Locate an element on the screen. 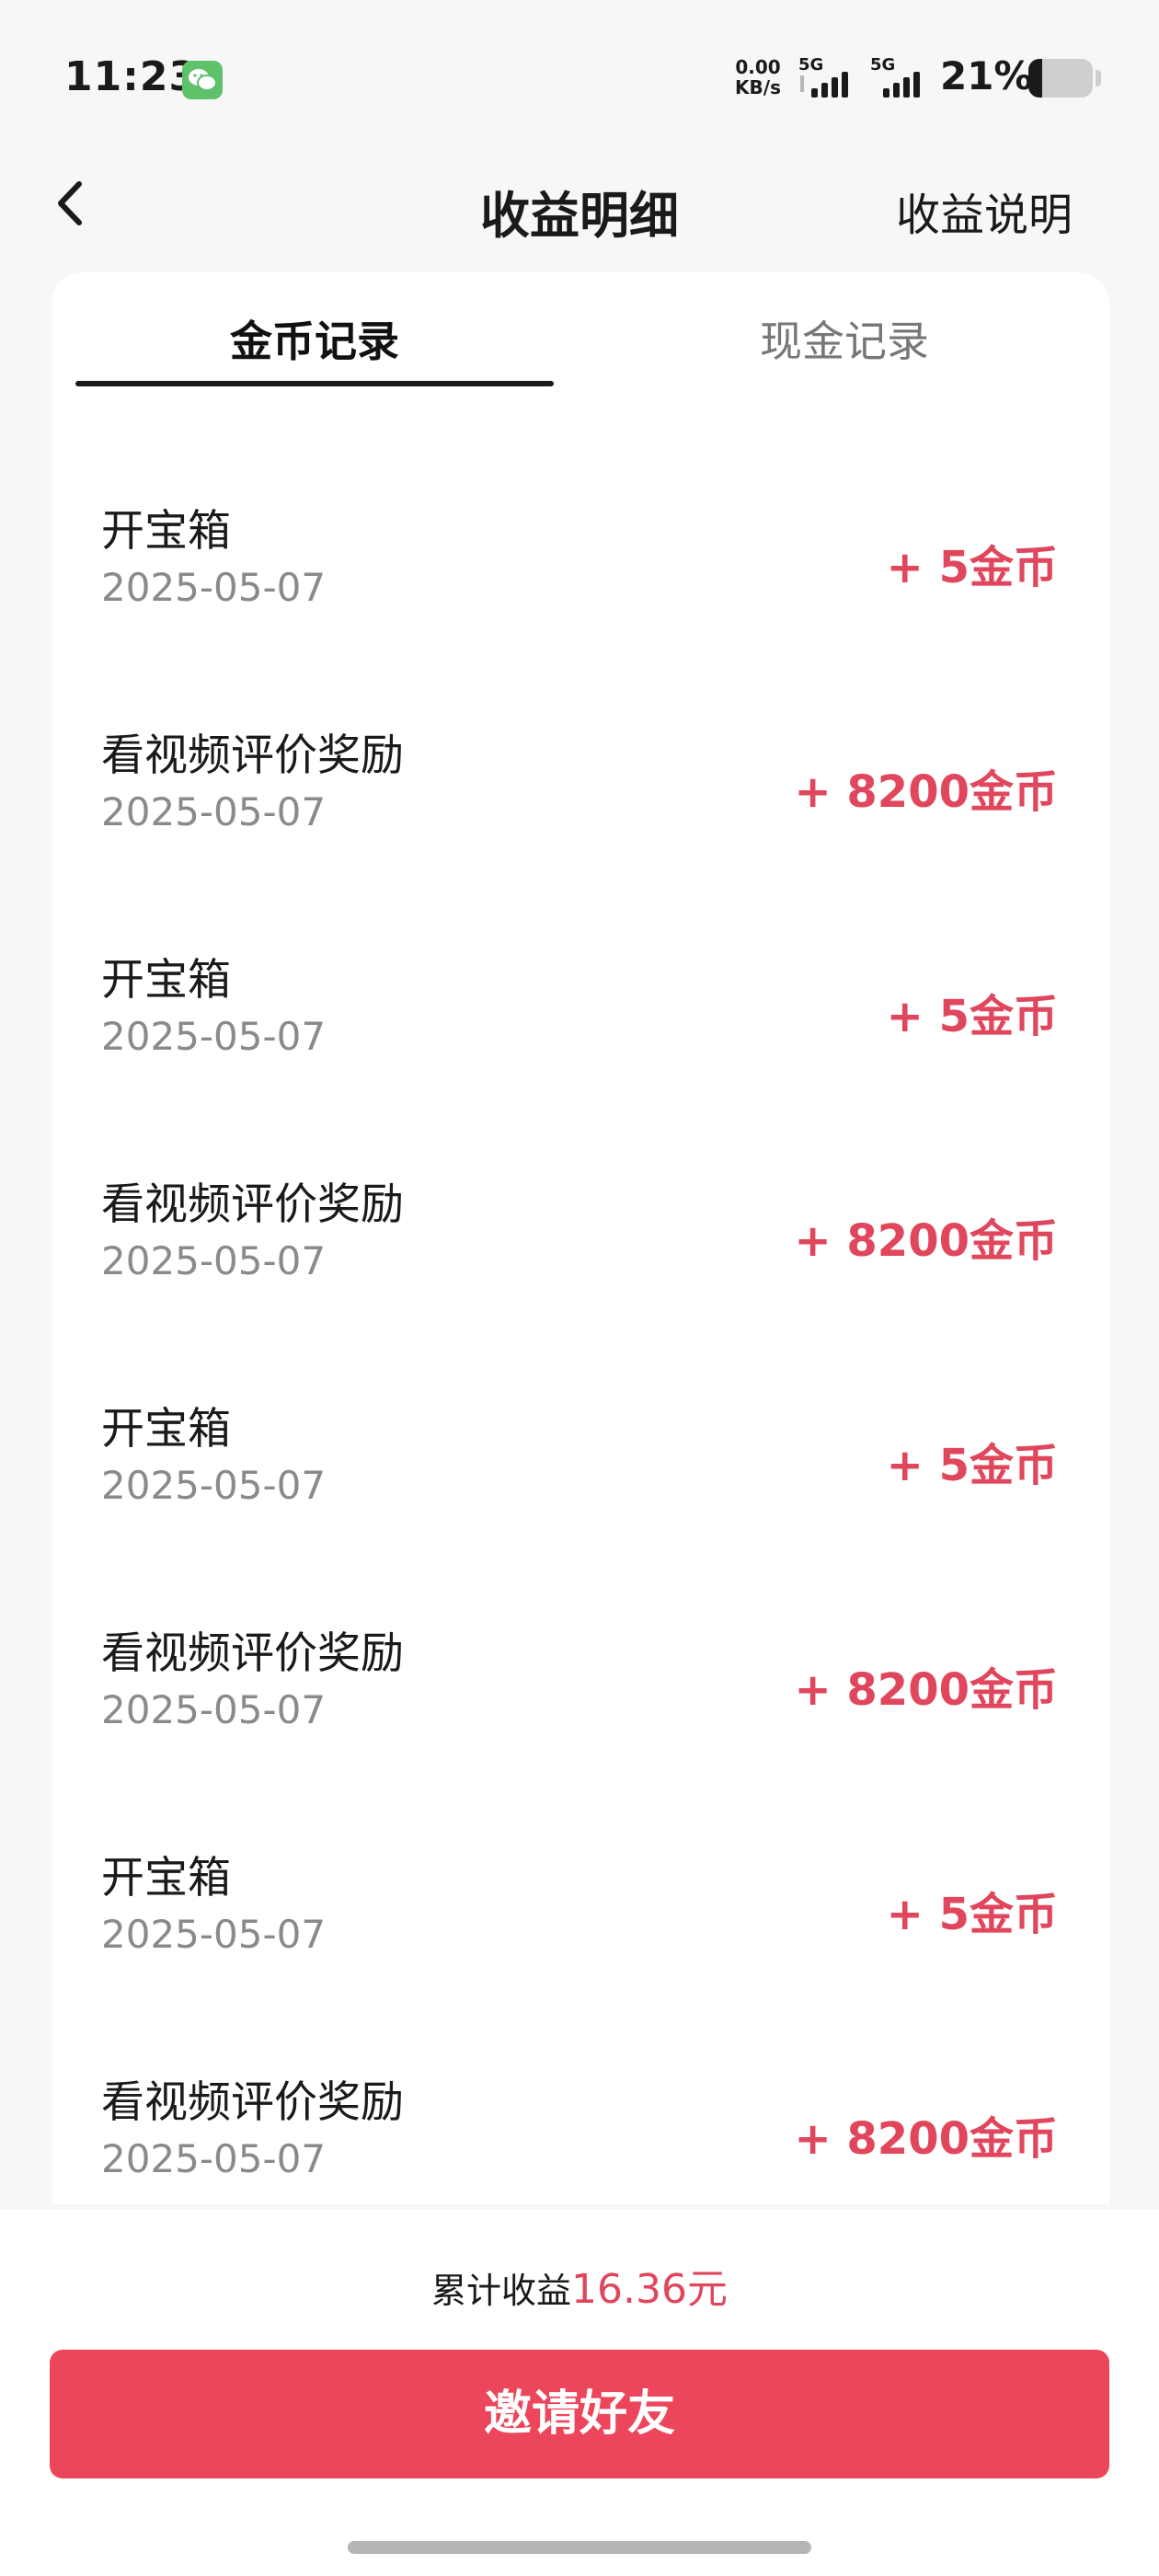 This screenshot has width=1159, height=2576. battery-level-fill is located at coordinates (1035, 78).